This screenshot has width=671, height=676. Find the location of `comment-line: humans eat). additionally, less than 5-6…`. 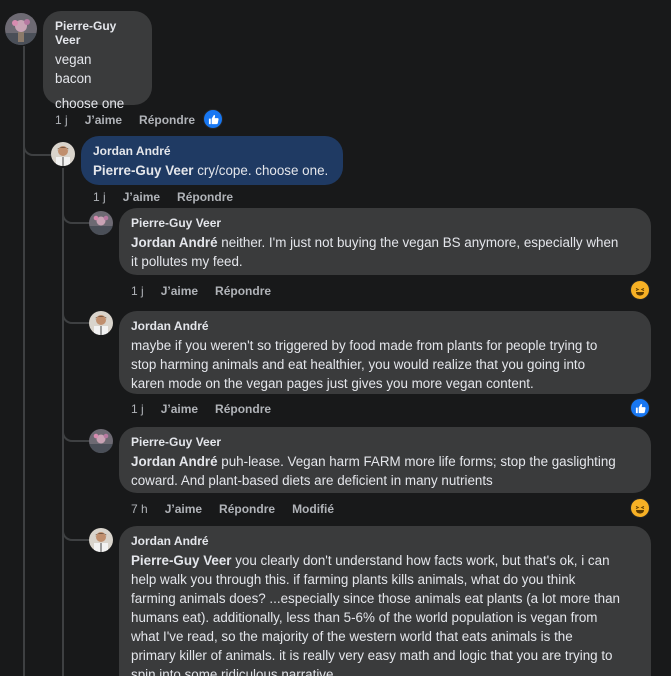

comment-line: humans eat). additionally, less than 5-6… is located at coordinates (364, 617).